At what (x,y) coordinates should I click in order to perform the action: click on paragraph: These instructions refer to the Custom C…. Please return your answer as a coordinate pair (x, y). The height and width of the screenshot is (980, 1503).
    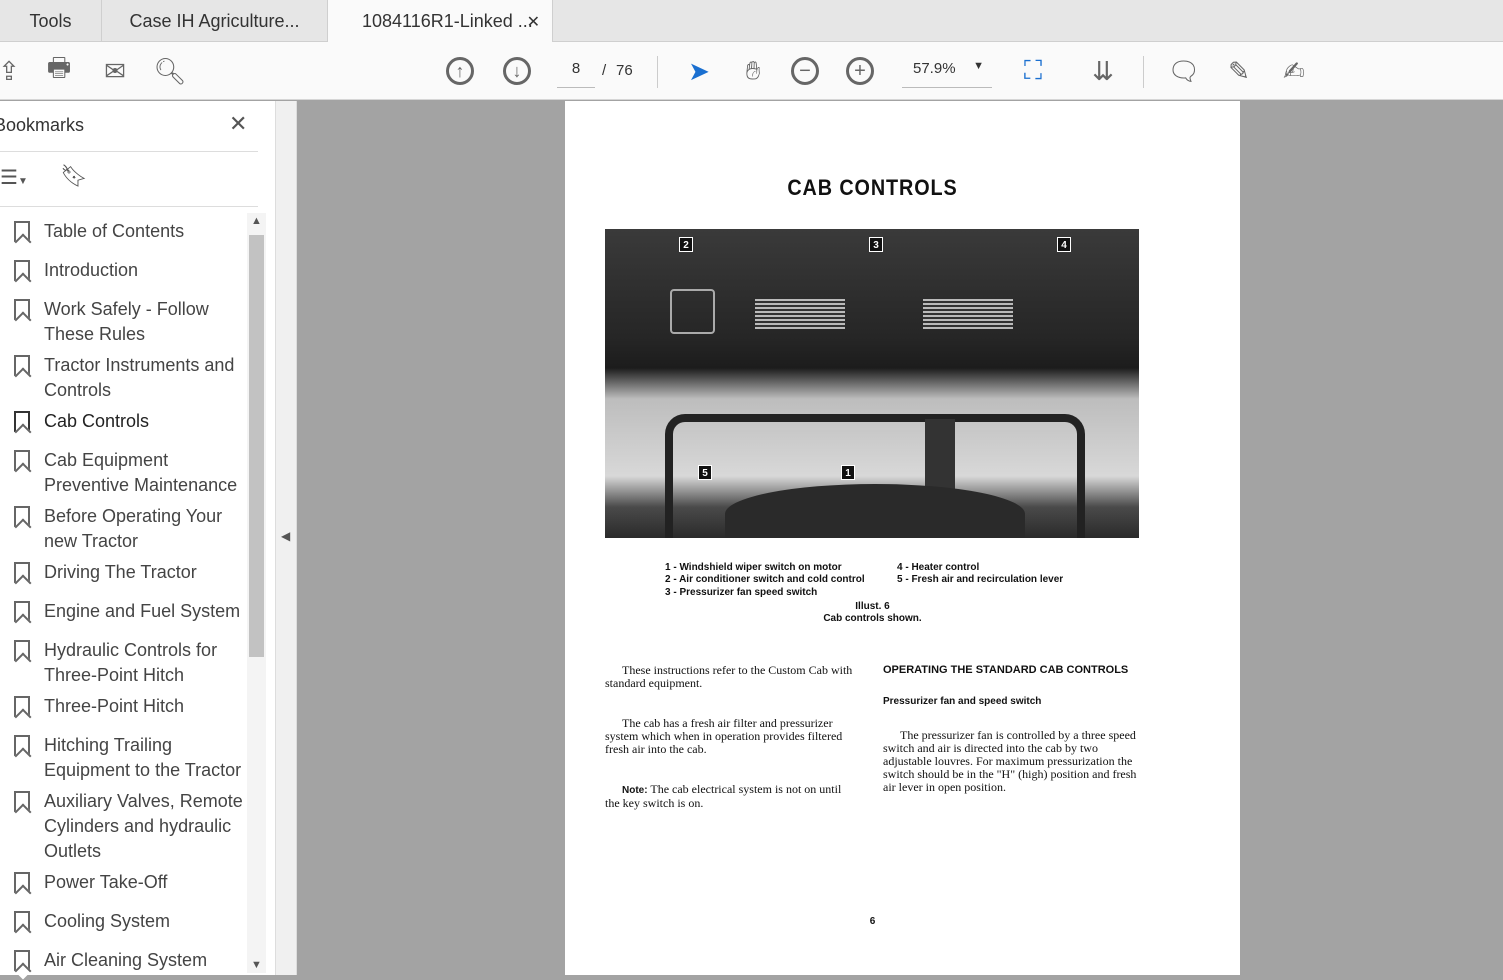
    Looking at the image, I should click on (729, 676).